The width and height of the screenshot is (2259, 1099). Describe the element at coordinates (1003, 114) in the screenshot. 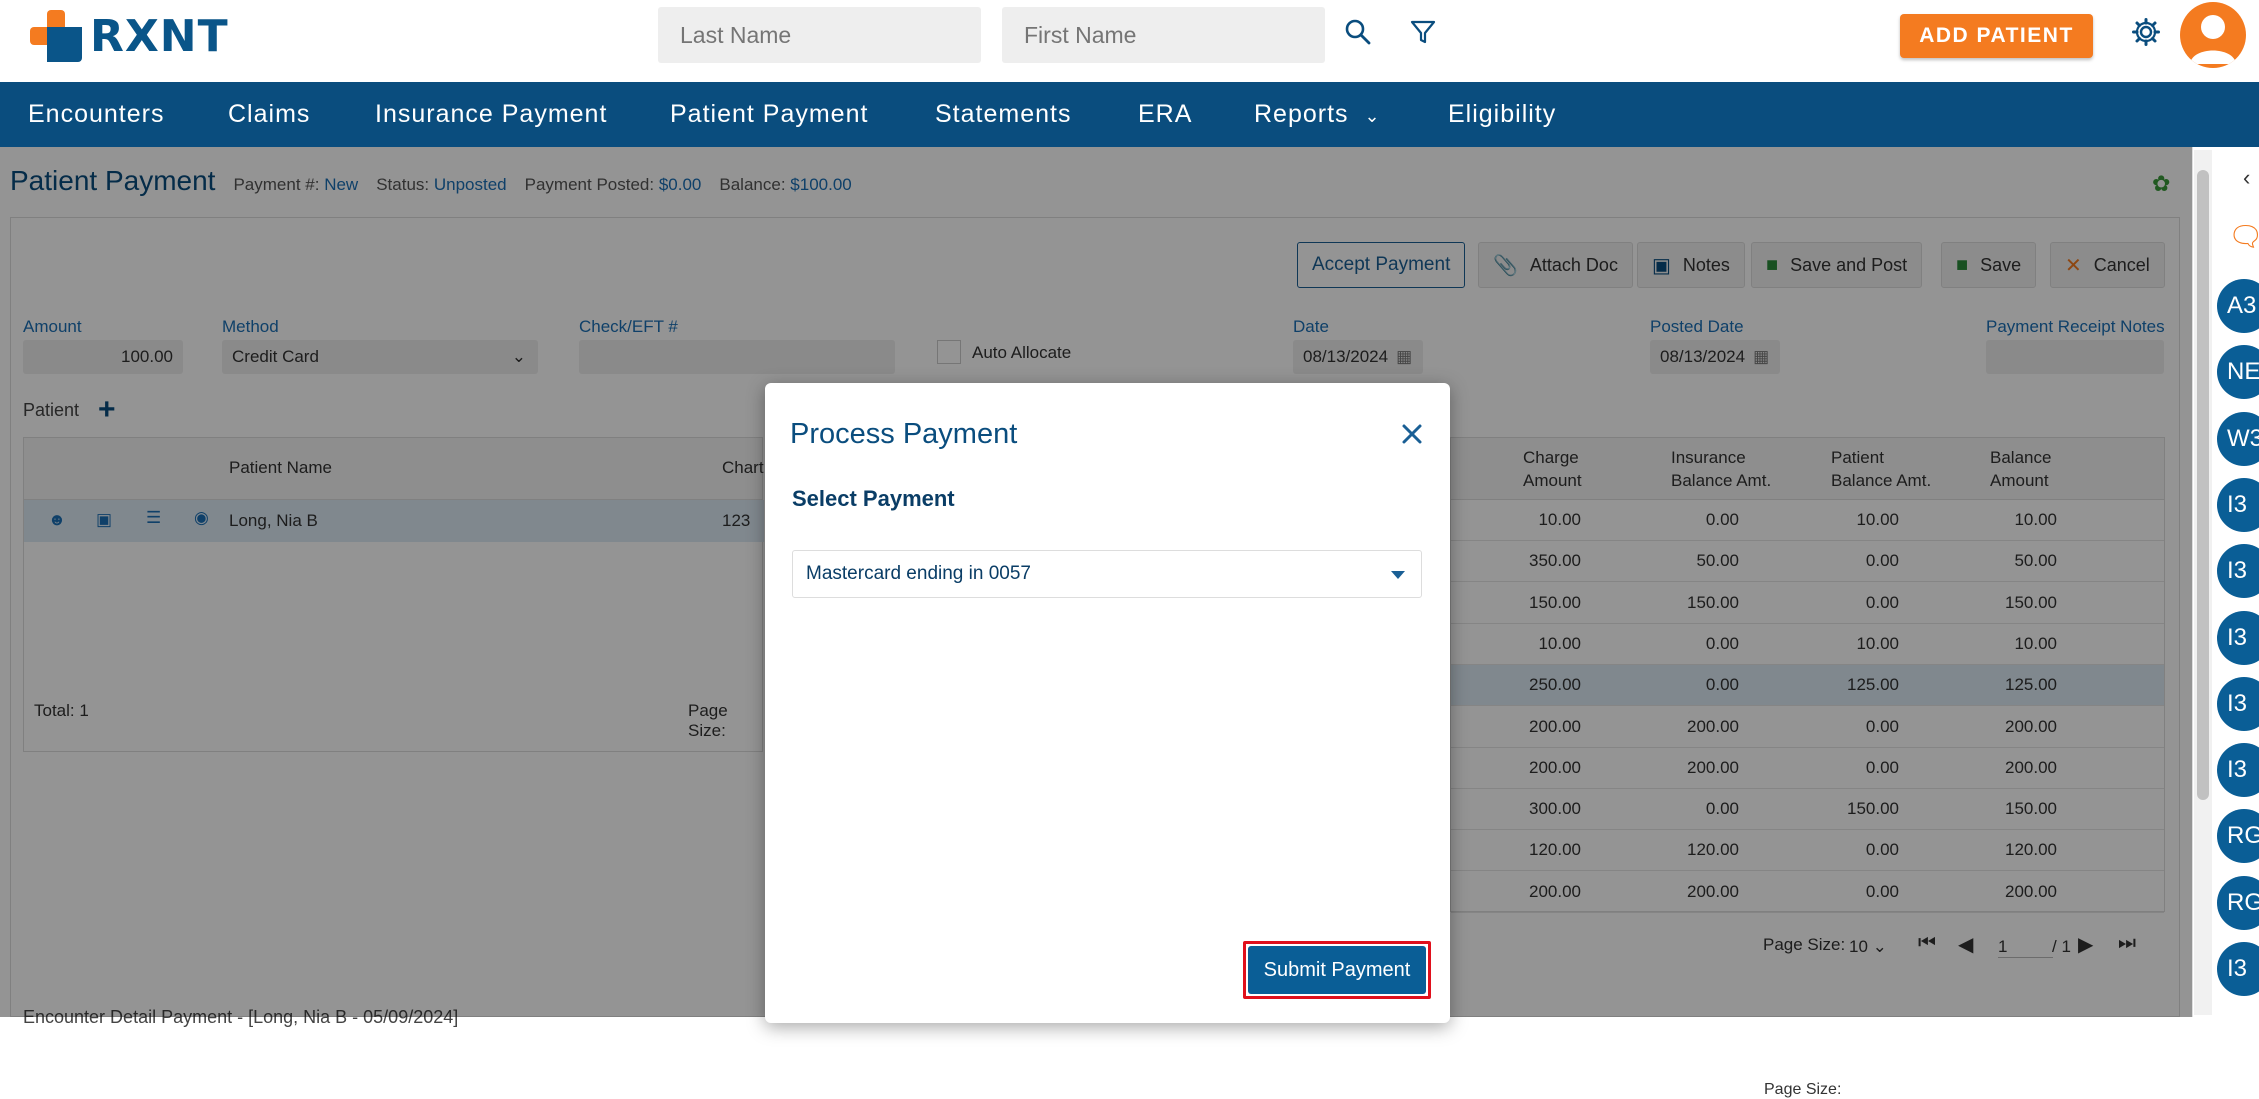

I see `nav-statements: Statements` at that location.